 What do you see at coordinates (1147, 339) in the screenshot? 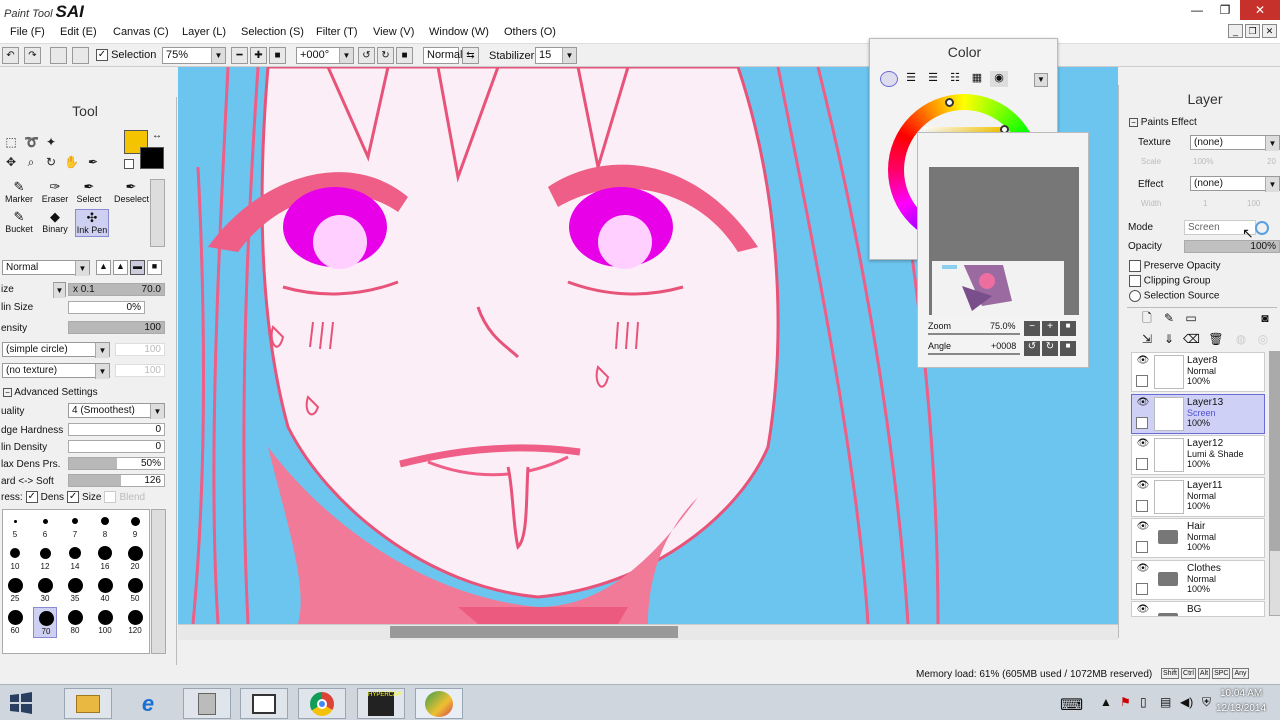
I see `transfer-down-icon: ⇲` at bounding box center [1147, 339].